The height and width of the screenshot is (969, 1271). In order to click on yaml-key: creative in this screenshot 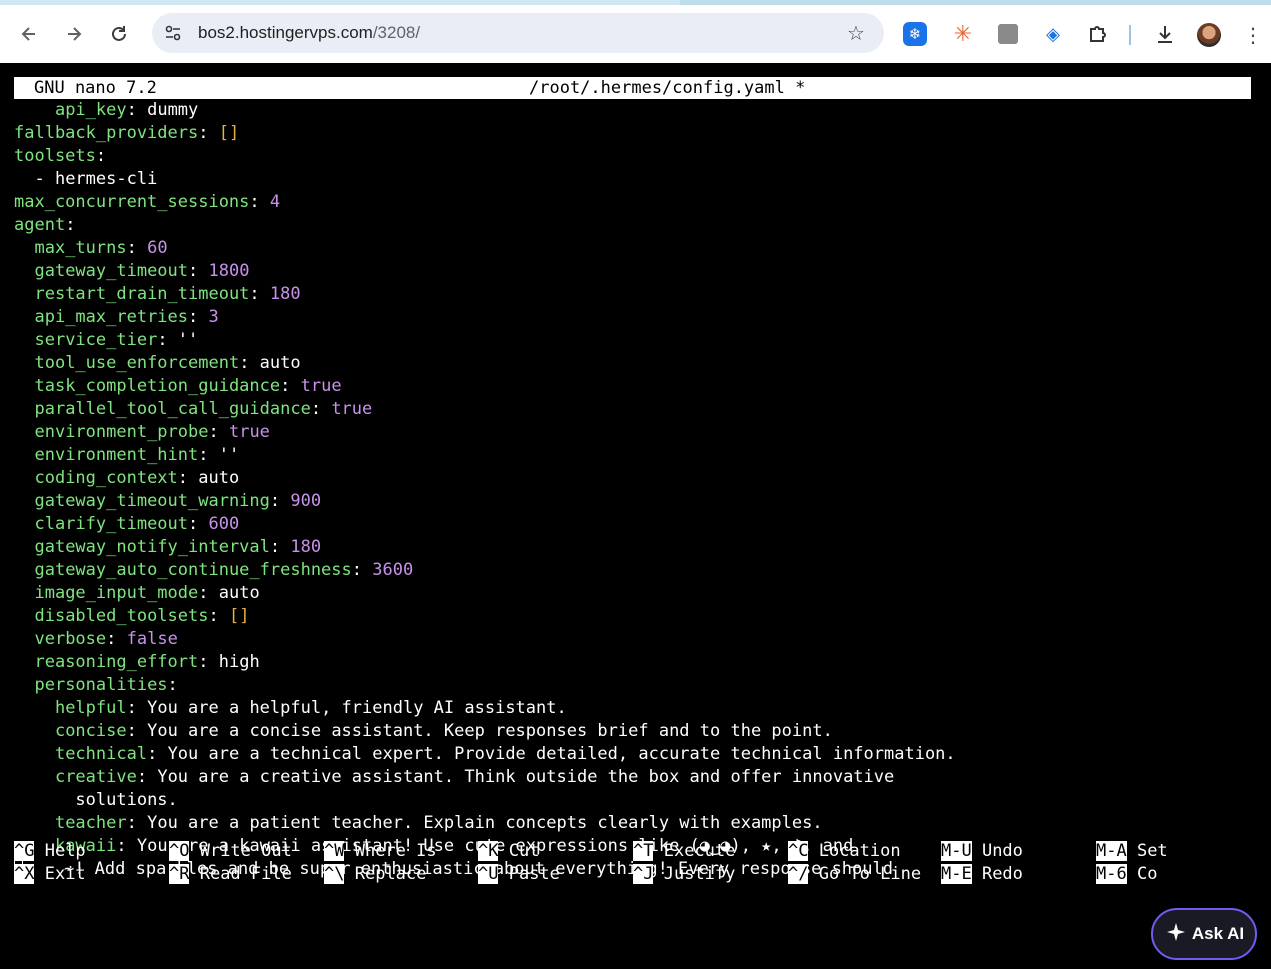, I will do `click(95, 777)`.